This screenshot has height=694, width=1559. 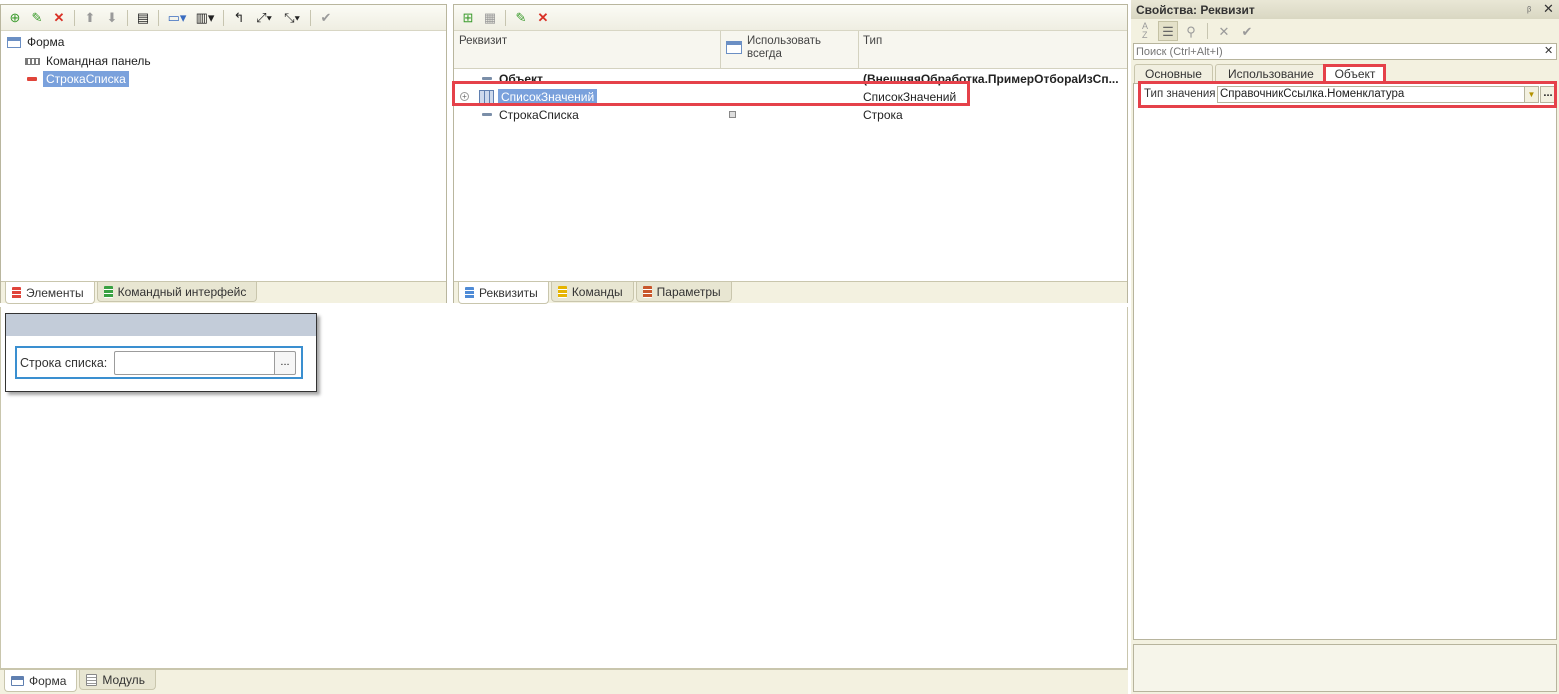 I want to click on tab-label: Модуль, so click(x=123, y=679).